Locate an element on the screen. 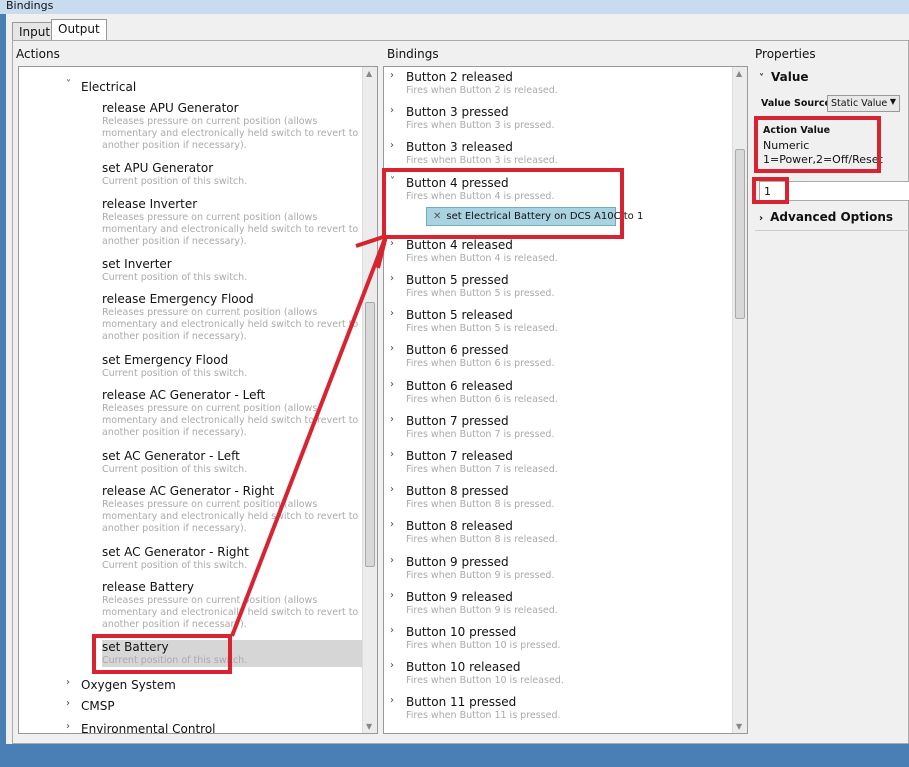 Image resolution: width=909 pixels, height=767 pixels. drag-arrow-annotation is located at coordinates (309, 435).